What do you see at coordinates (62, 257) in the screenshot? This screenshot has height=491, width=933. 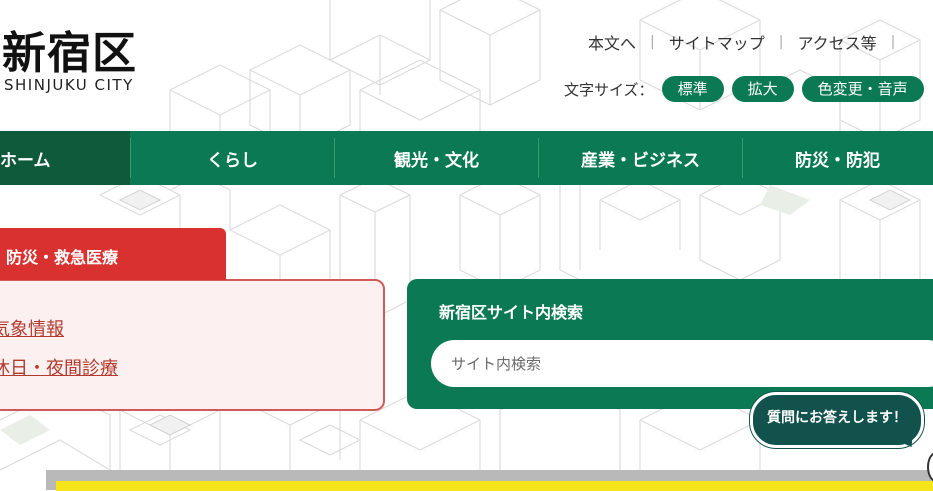 I see `emergency-tab-label: 防災・救急医療` at bounding box center [62, 257].